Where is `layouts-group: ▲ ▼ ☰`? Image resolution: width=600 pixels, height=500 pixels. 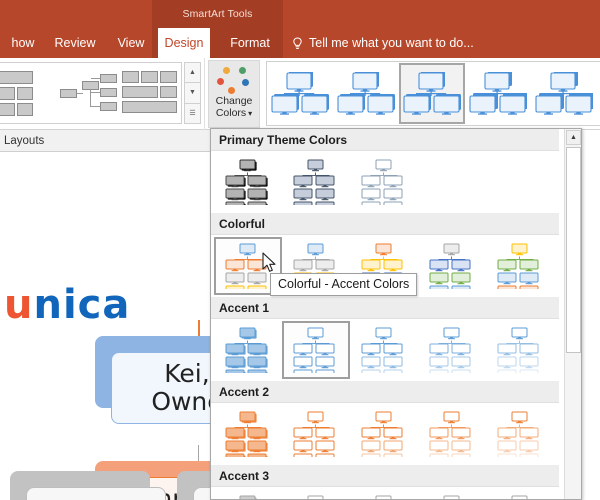
layouts-group: ▲ ▼ ☰ is located at coordinates (102, 94).